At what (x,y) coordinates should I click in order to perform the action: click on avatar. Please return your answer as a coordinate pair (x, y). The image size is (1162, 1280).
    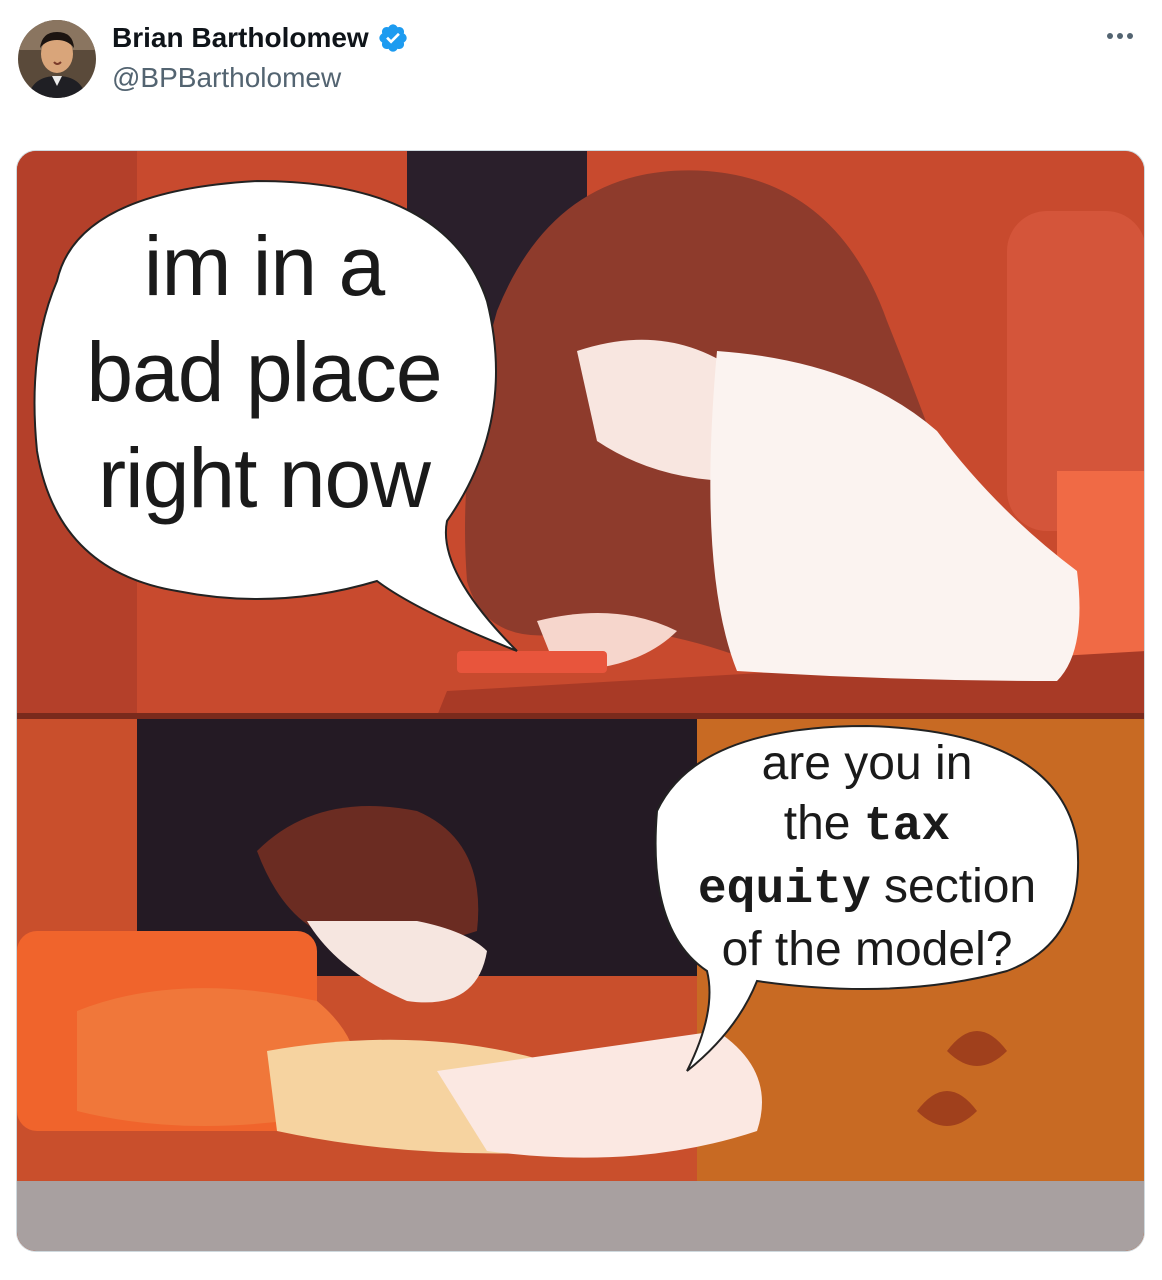
    Looking at the image, I should click on (57, 59).